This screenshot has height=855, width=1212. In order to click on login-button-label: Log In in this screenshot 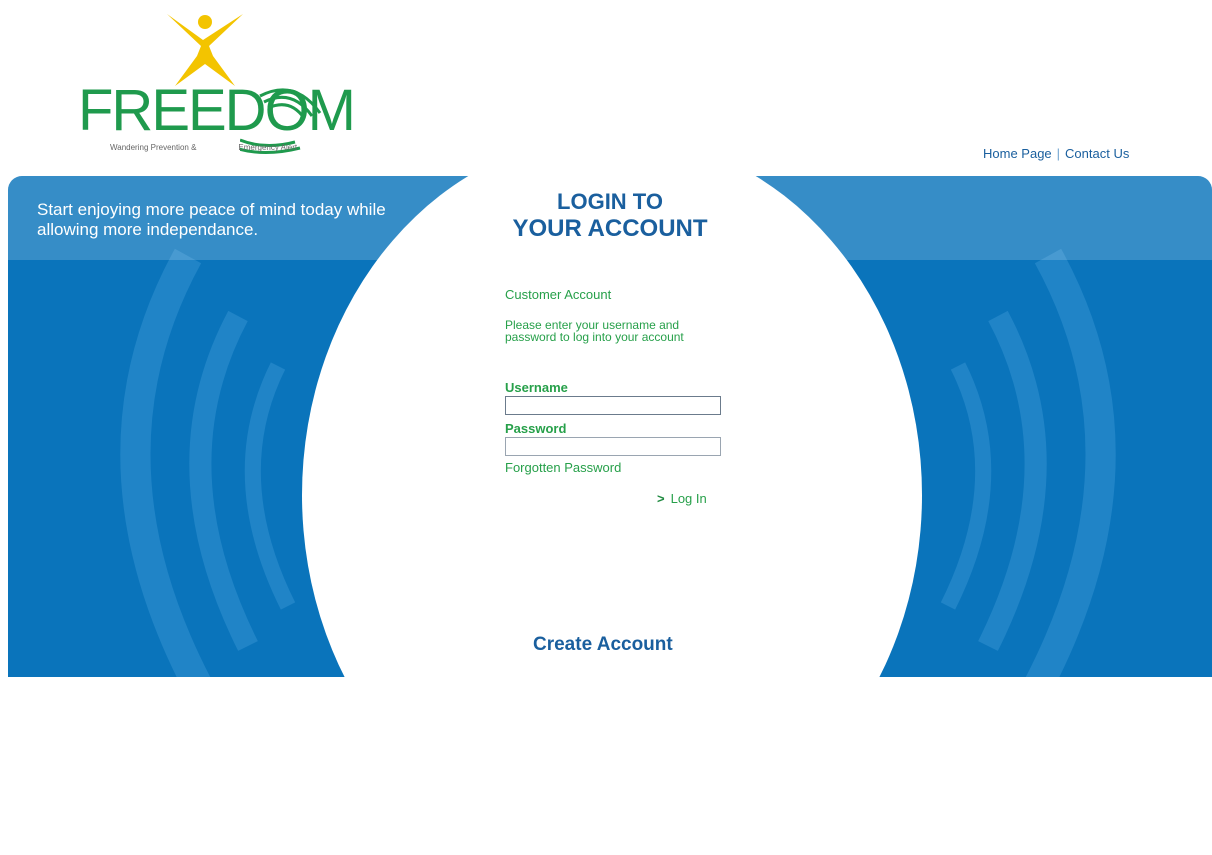, I will do `click(688, 498)`.